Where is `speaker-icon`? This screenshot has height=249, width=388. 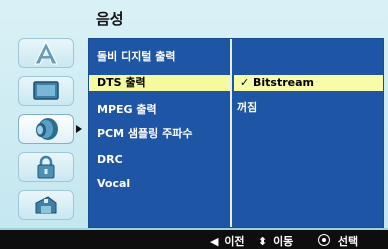
speaker-icon is located at coordinates (47, 129).